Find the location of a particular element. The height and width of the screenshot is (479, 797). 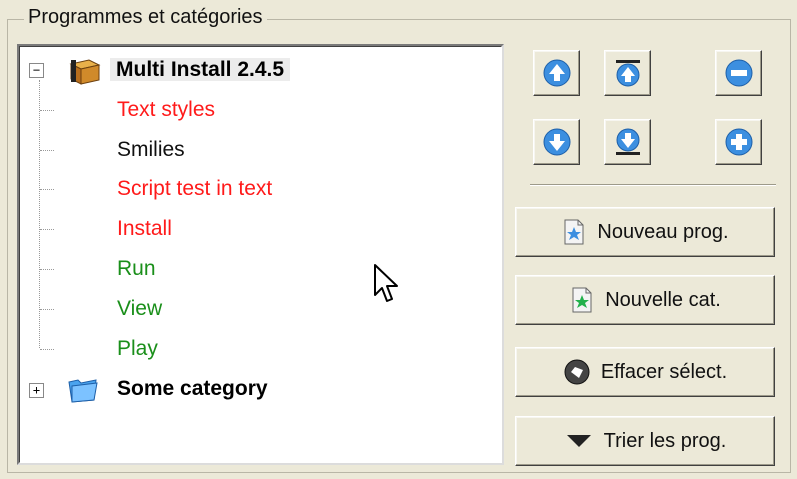

category-expand-toggle: + is located at coordinates (36, 390).